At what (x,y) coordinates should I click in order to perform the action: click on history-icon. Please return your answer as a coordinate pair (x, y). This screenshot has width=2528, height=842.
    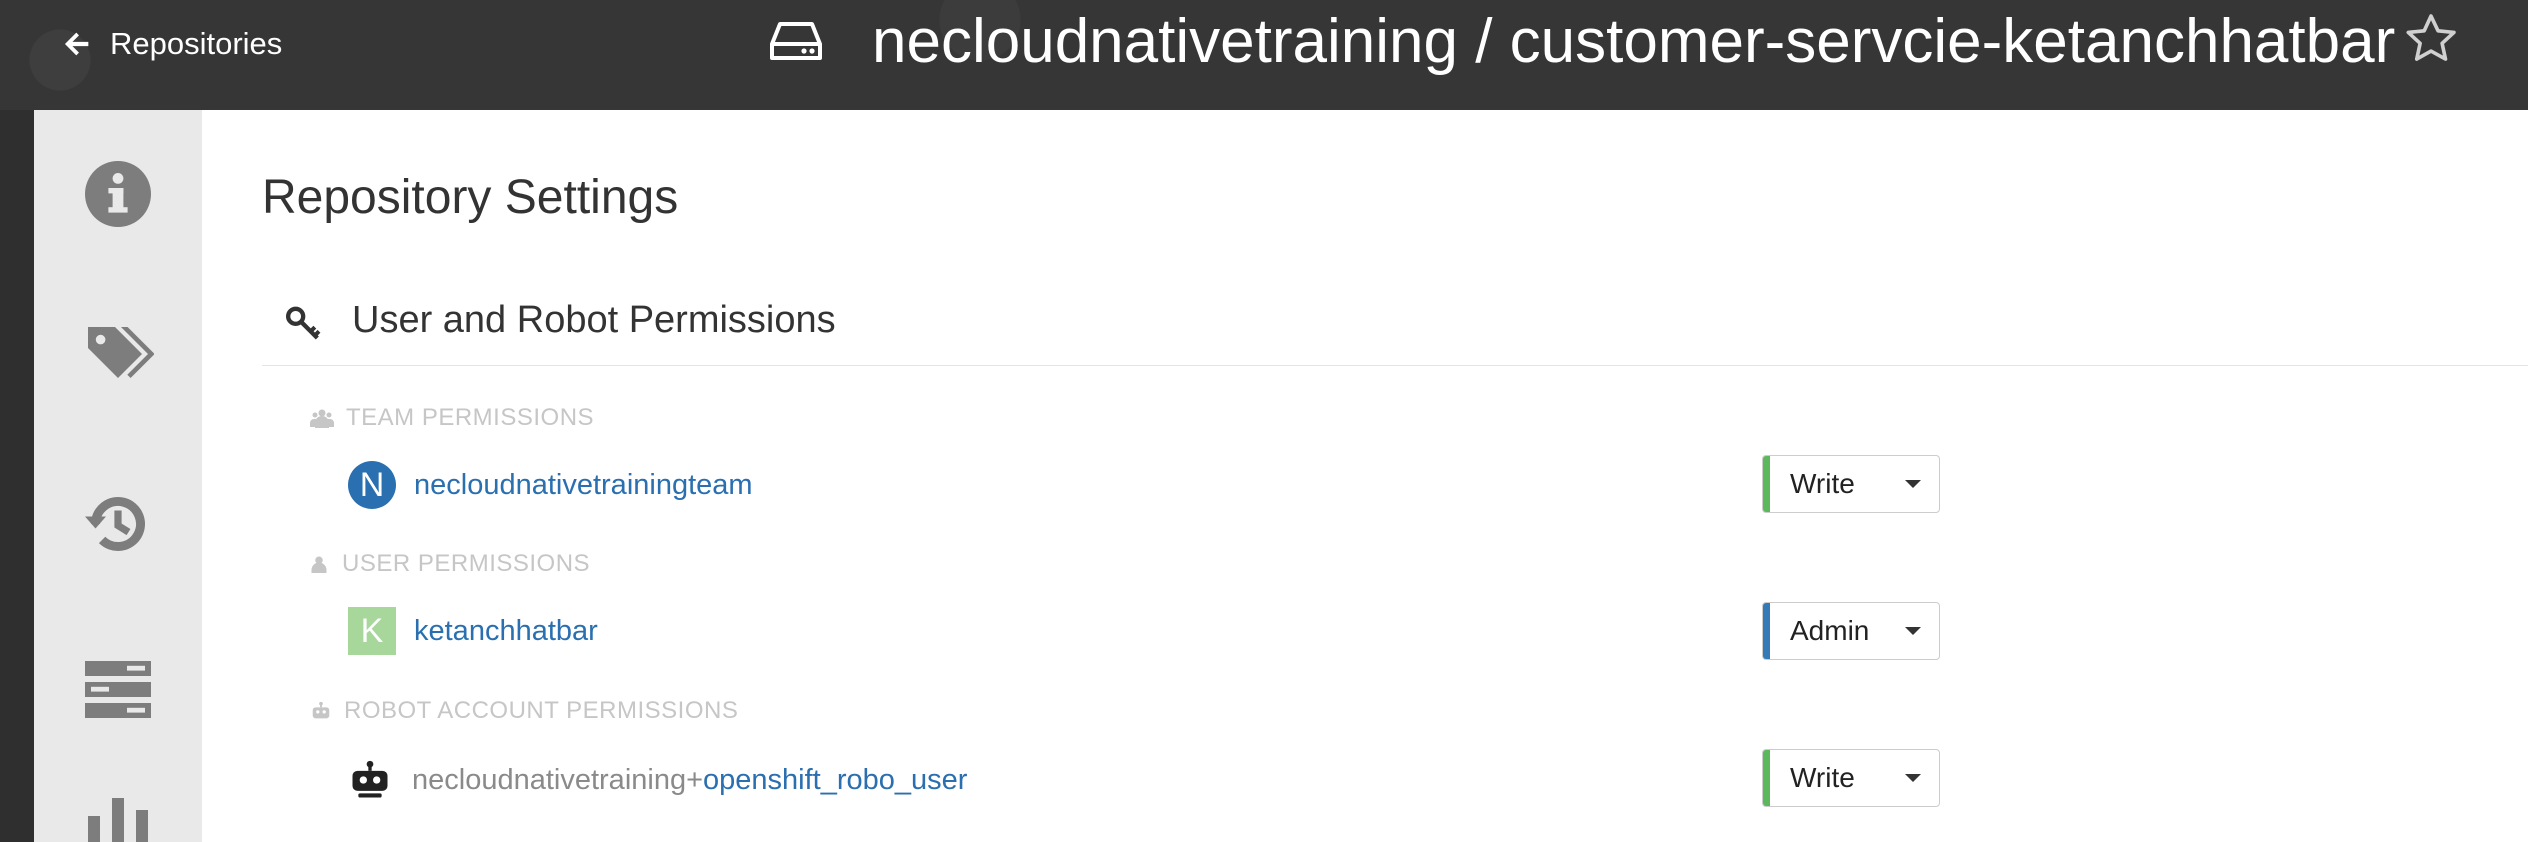
    Looking at the image, I should click on (115, 523).